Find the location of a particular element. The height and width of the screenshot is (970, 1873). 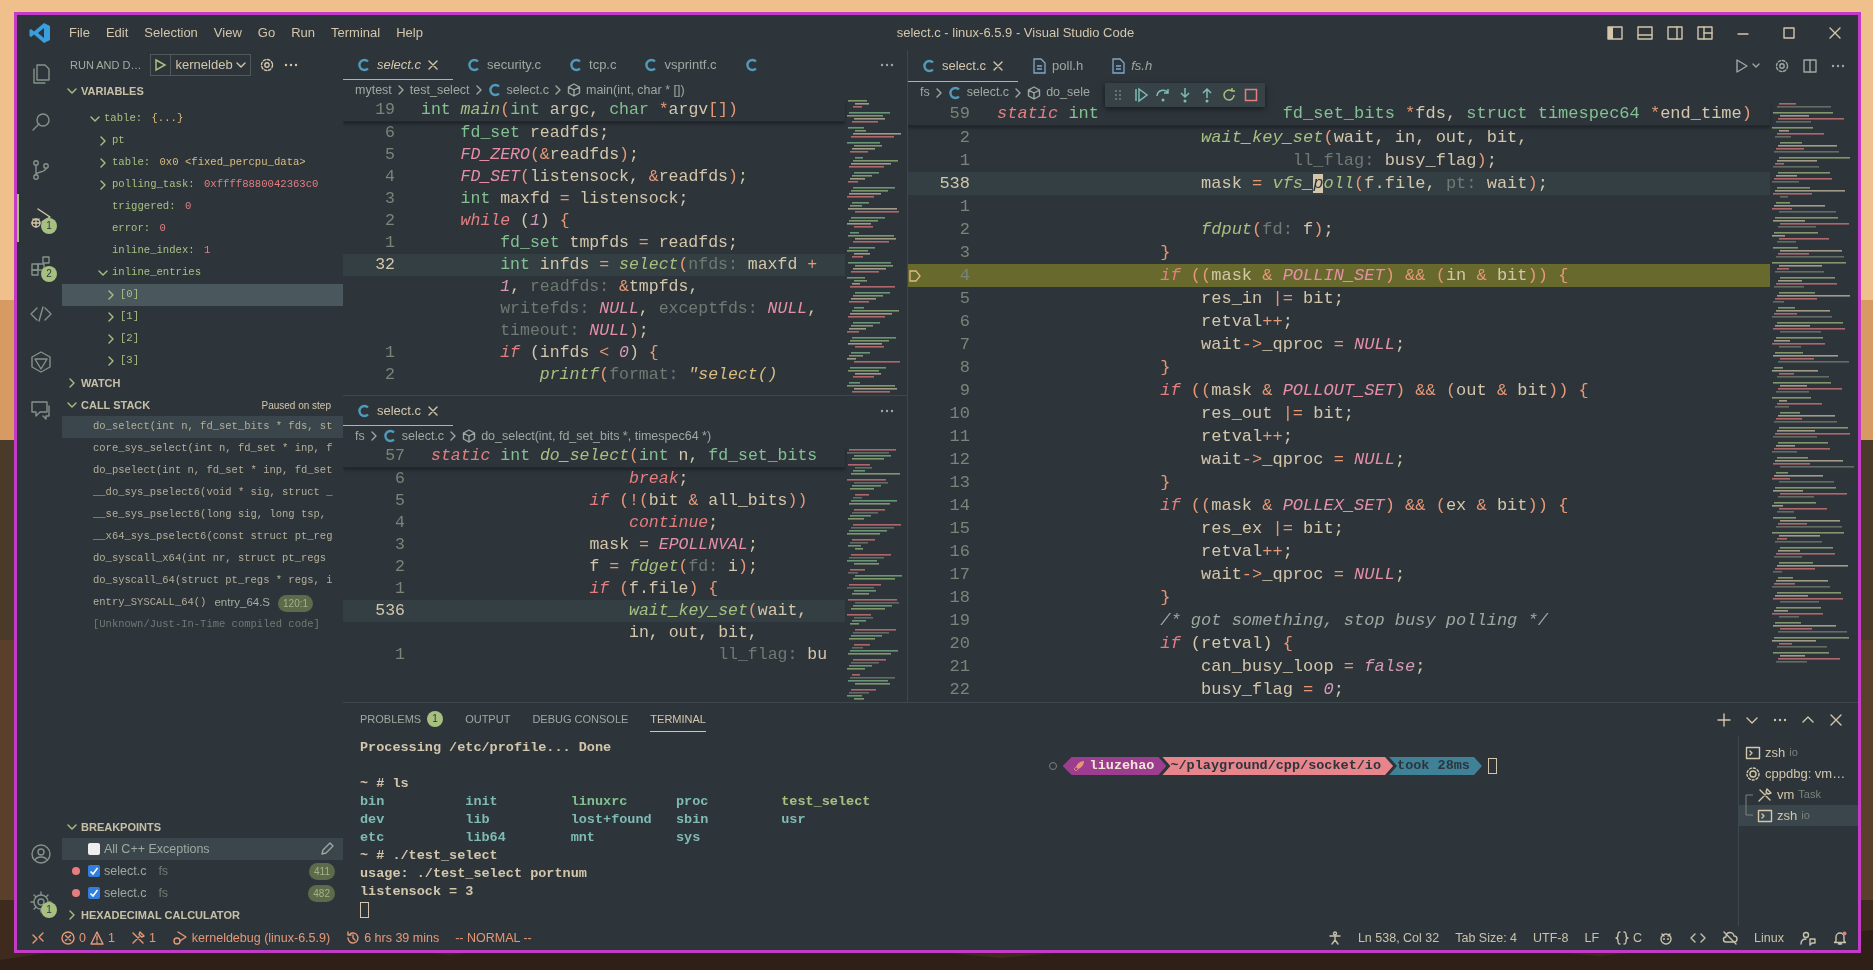

editor-tab: vsprintf.c is located at coordinates (680, 65).